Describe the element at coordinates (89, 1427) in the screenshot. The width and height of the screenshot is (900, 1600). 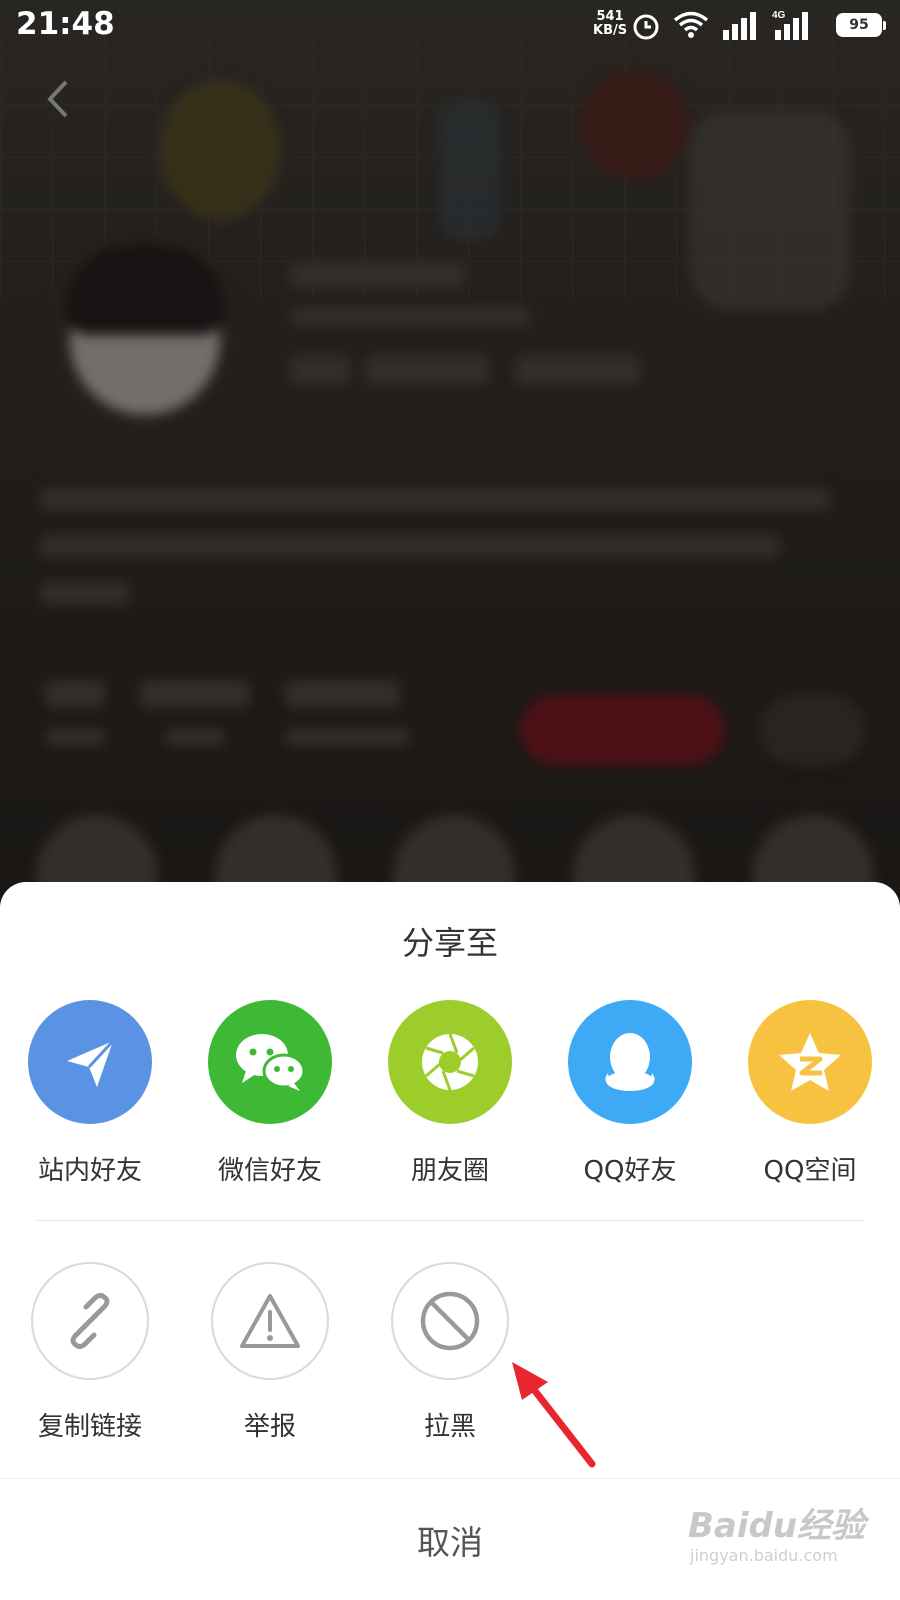
I see `action-label: 复制链接` at that location.